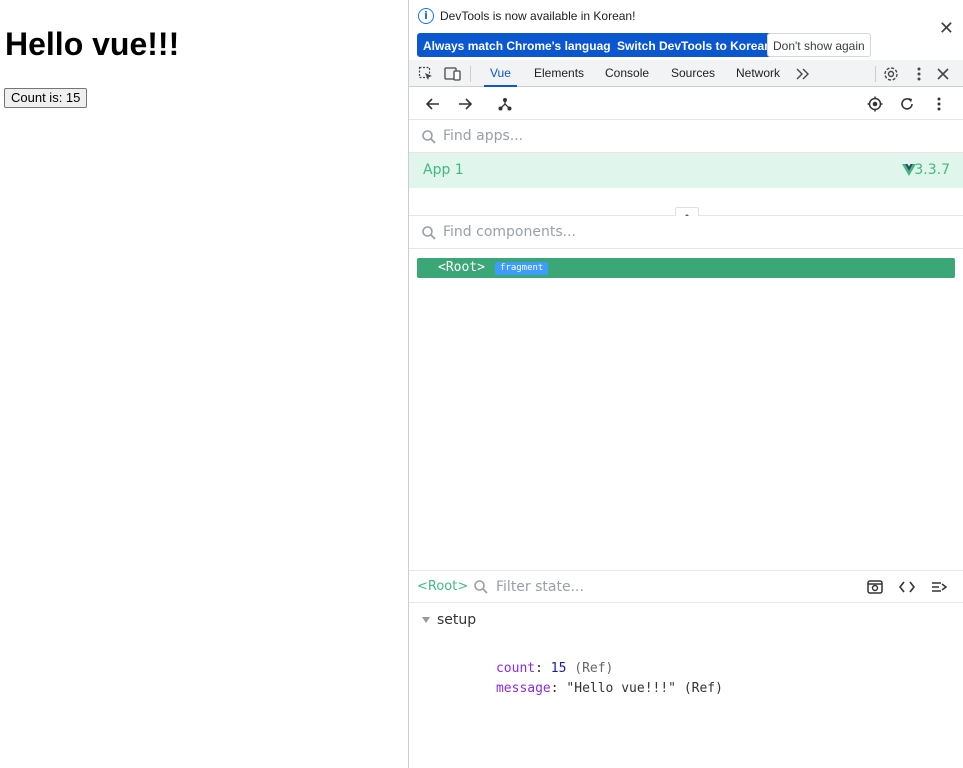 The height and width of the screenshot is (768, 963). What do you see at coordinates (461, 267) in the screenshot?
I see `component-name: <Root>` at bounding box center [461, 267].